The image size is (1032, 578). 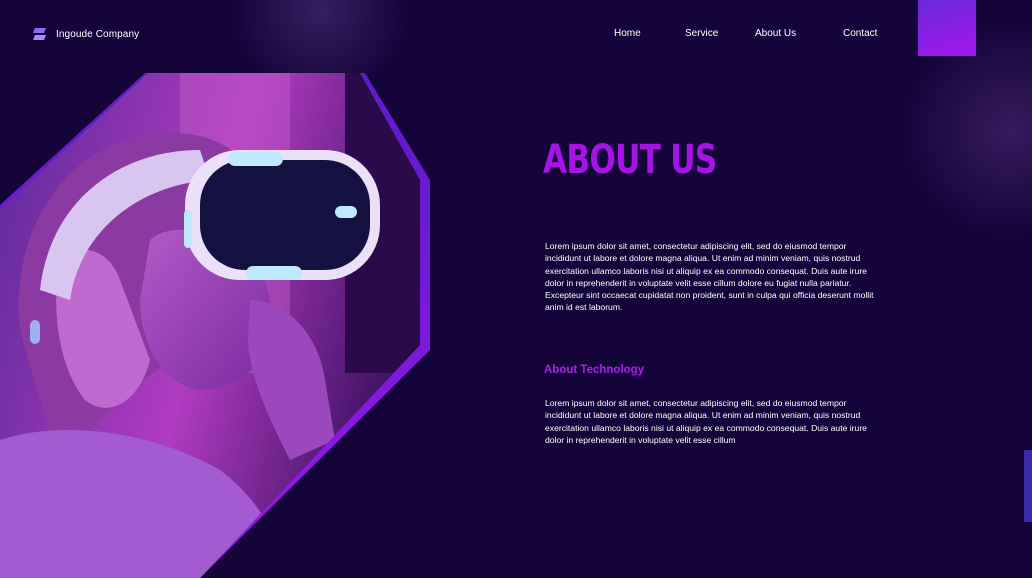 I want to click on nav-contact: Contact, so click(x=860, y=33).